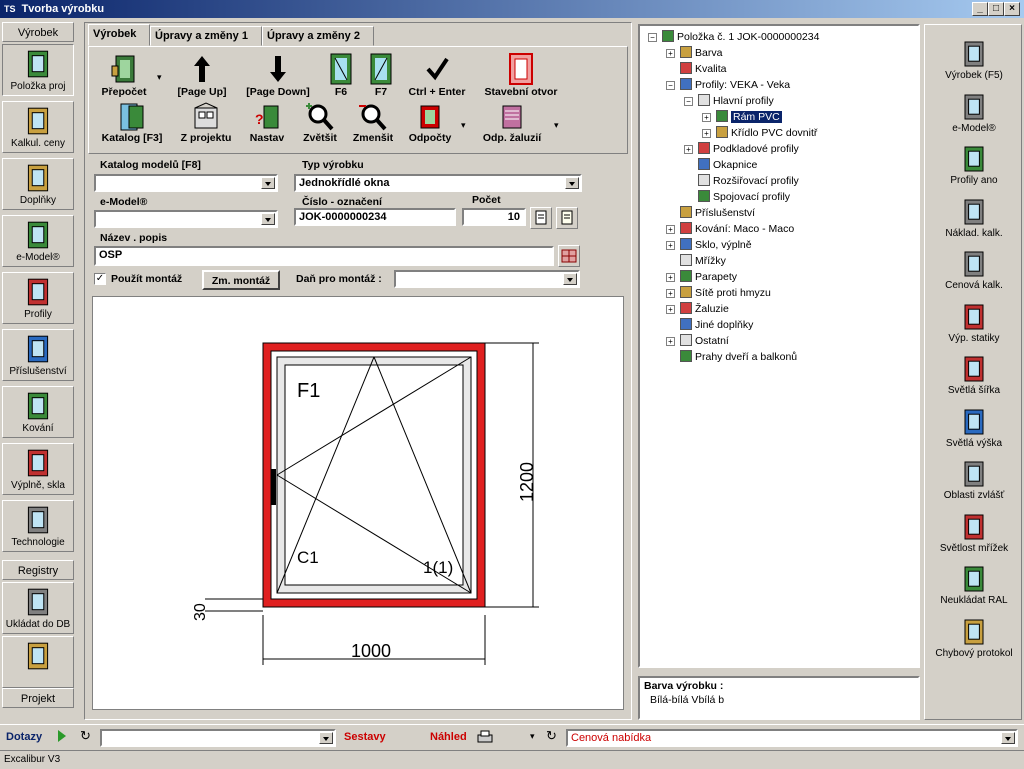 The height and width of the screenshot is (769, 1024). What do you see at coordinates (487, 279) in the screenshot?
I see `tax-select` at bounding box center [487, 279].